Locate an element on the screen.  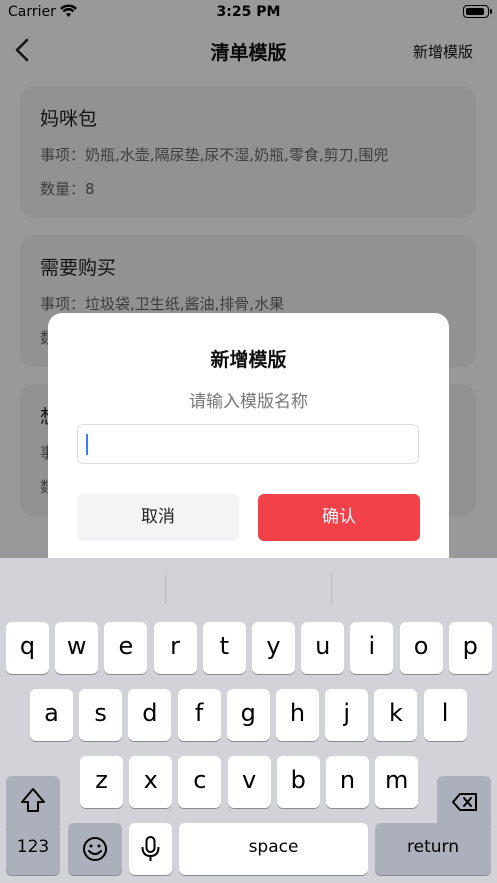
emoji-icon is located at coordinates (95, 849).